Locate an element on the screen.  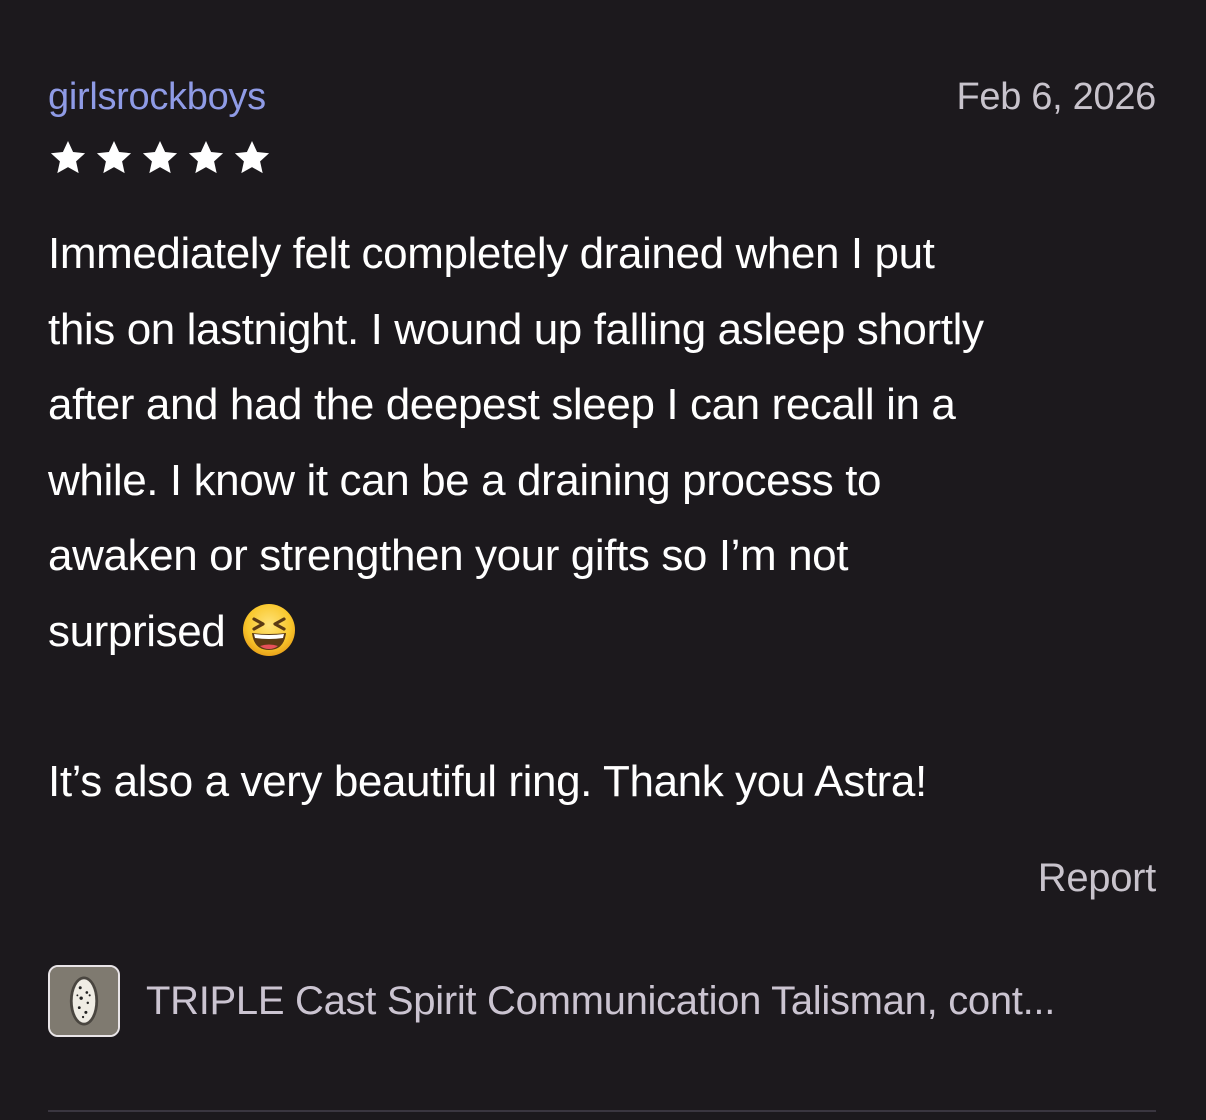
reviewer-username: girlsrockboys is located at coordinates (157, 97).